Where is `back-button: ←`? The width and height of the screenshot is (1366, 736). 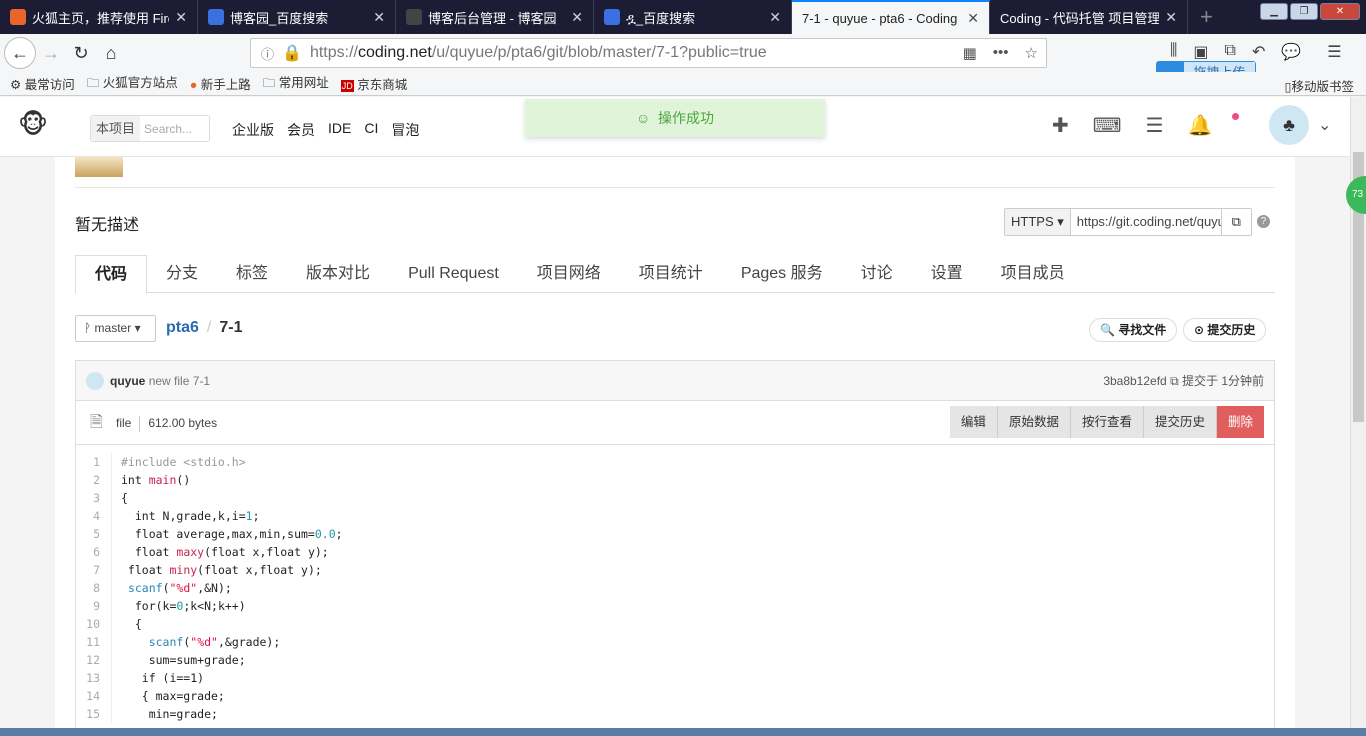
back-button: ← is located at coordinates (20, 53).